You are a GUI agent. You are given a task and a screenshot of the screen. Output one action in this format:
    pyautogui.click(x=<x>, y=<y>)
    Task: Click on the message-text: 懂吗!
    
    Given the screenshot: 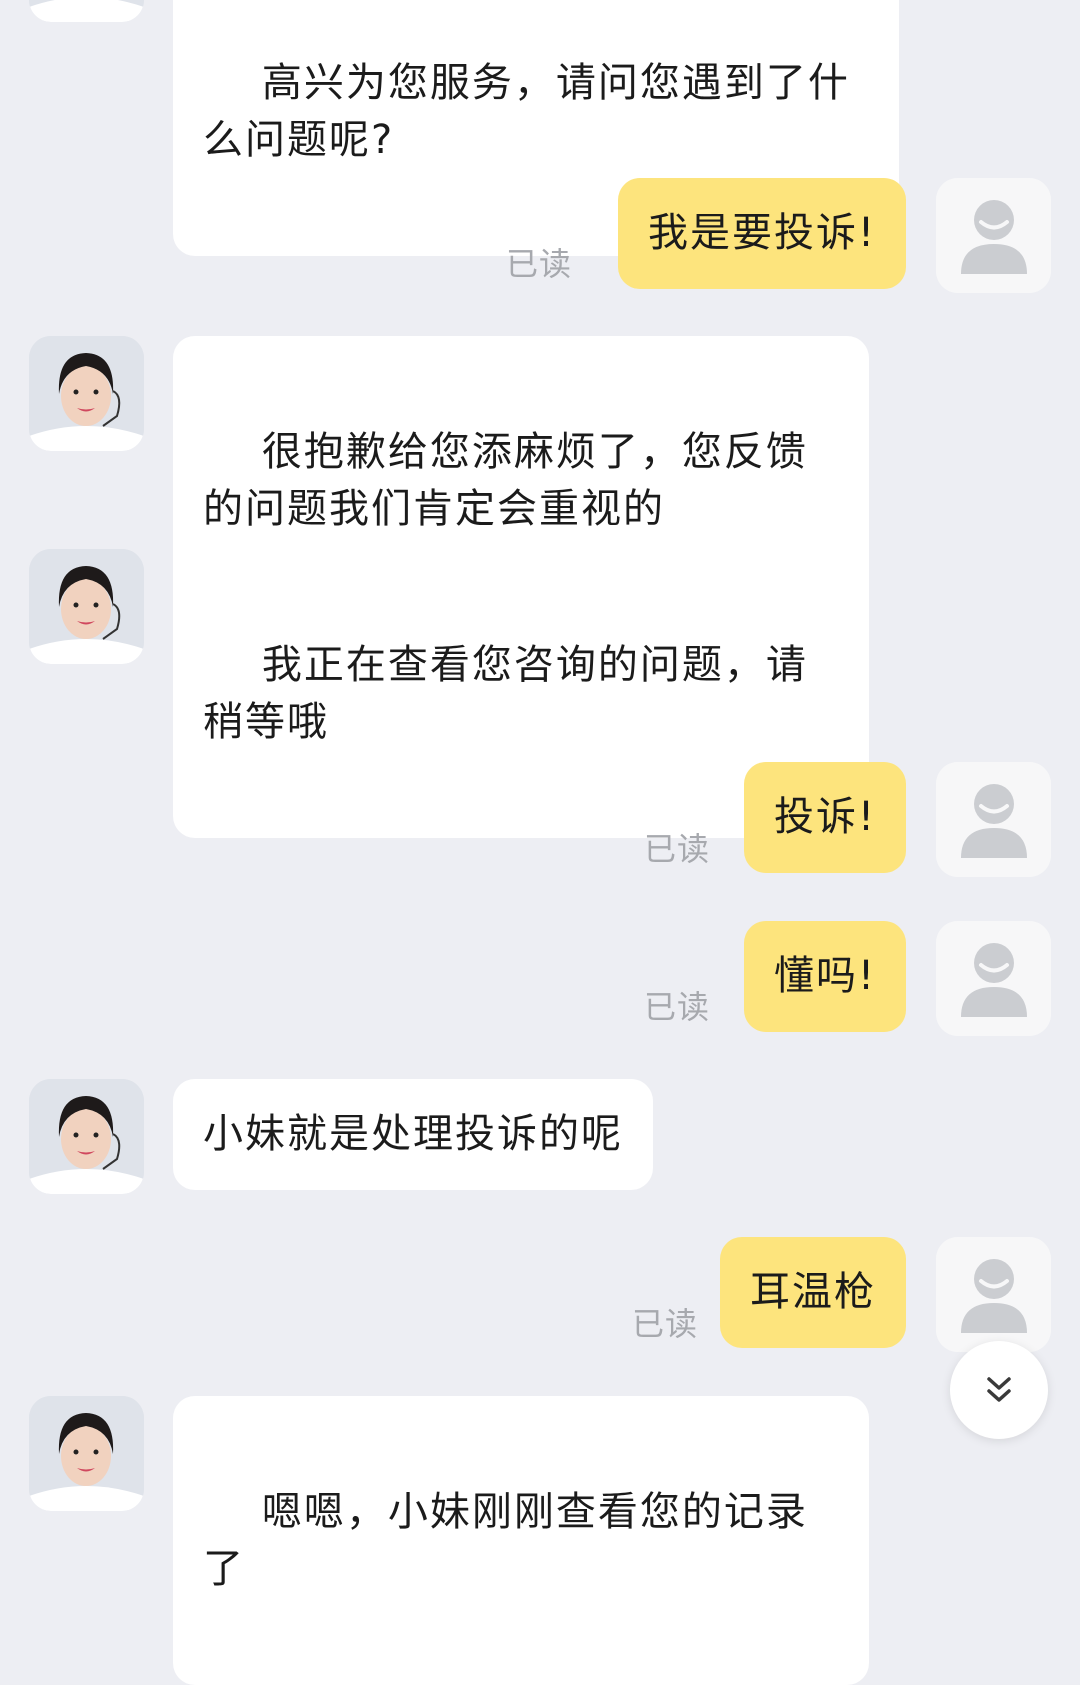 What is the action you would take?
    pyautogui.click(x=824, y=976)
    